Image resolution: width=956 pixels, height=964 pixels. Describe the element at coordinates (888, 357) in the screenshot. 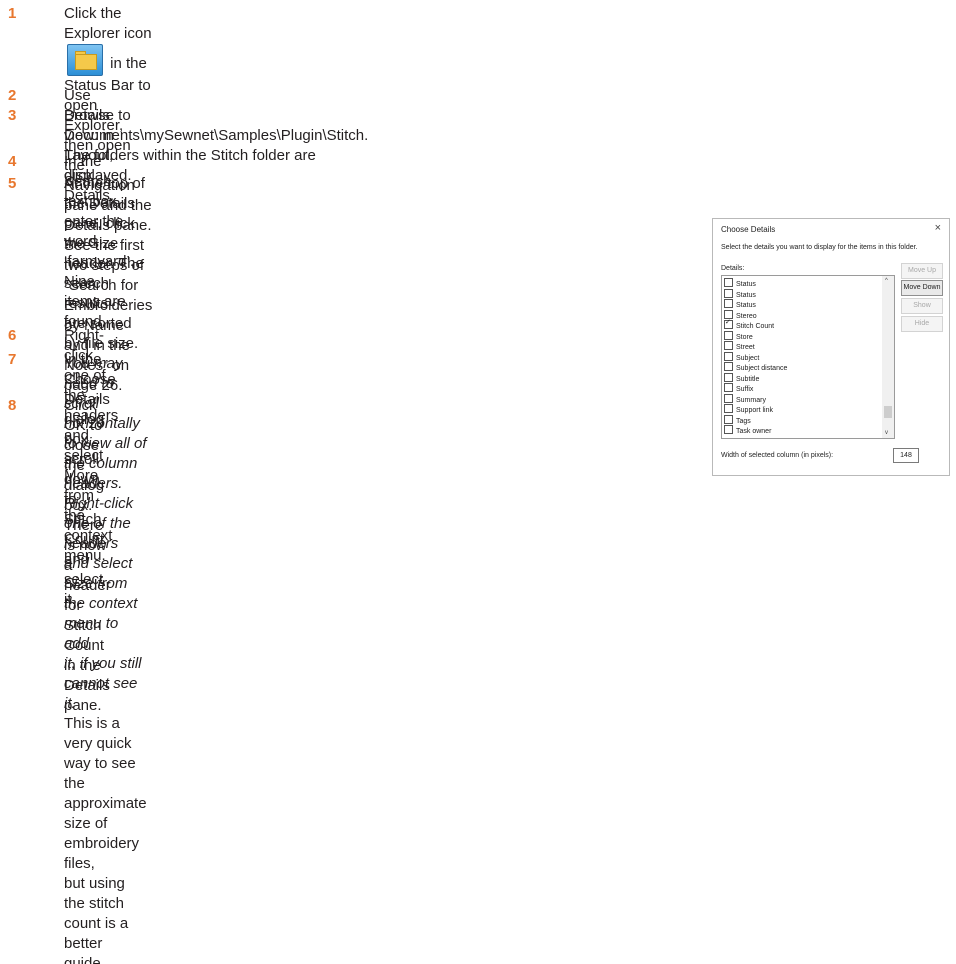

I see `list-scrollbar: ^ v` at that location.